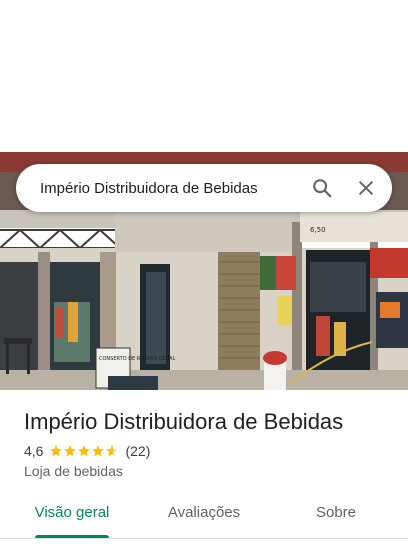  I want to click on search-button, so click(322, 188).